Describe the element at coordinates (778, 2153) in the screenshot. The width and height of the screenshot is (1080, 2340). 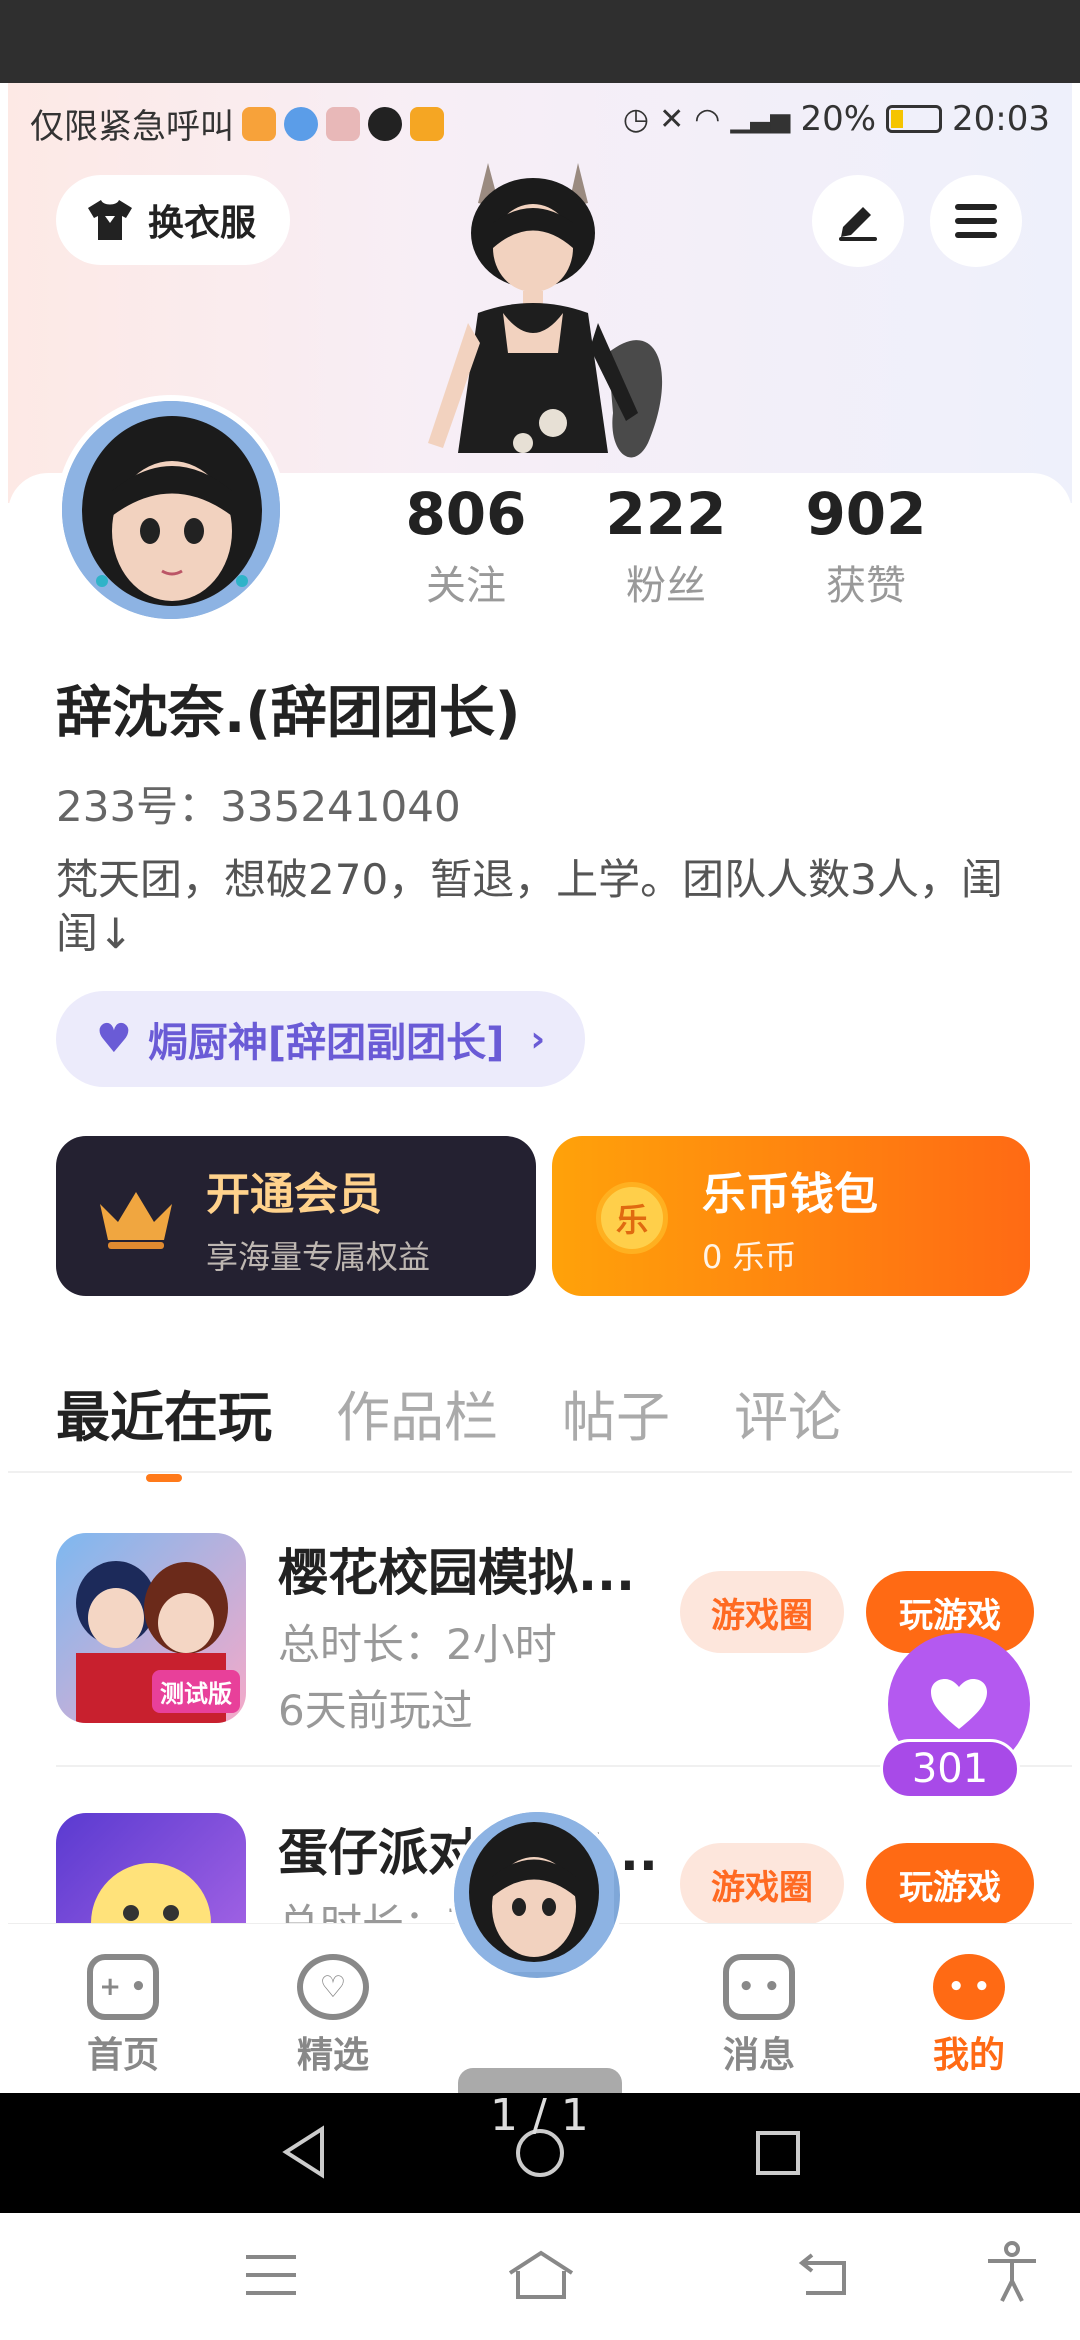
I see `recents-icon` at that location.